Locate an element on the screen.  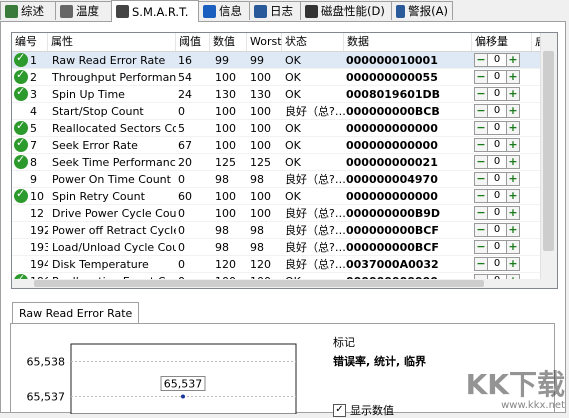
performance-icon is located at coordinates (311, 11).